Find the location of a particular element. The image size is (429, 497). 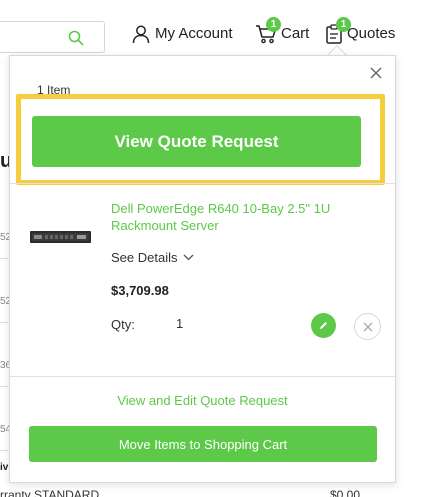

qty-label: Qty: is located at coordinates (123, 324).